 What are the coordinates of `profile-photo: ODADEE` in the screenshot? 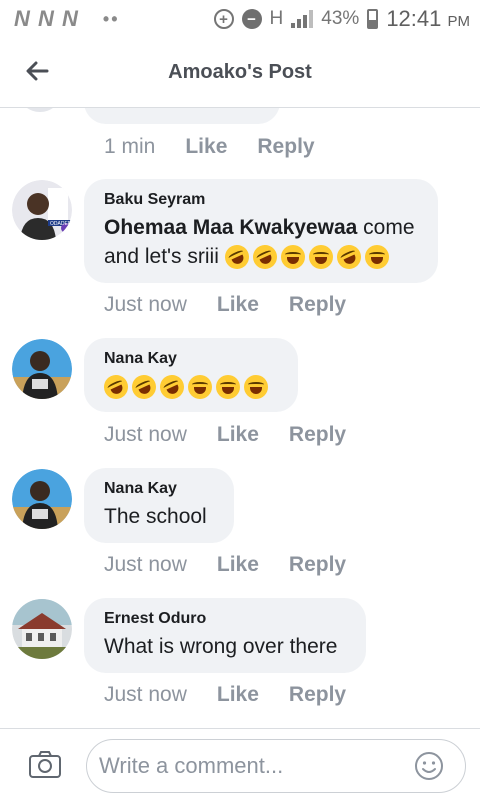 It's located at (42, 210).